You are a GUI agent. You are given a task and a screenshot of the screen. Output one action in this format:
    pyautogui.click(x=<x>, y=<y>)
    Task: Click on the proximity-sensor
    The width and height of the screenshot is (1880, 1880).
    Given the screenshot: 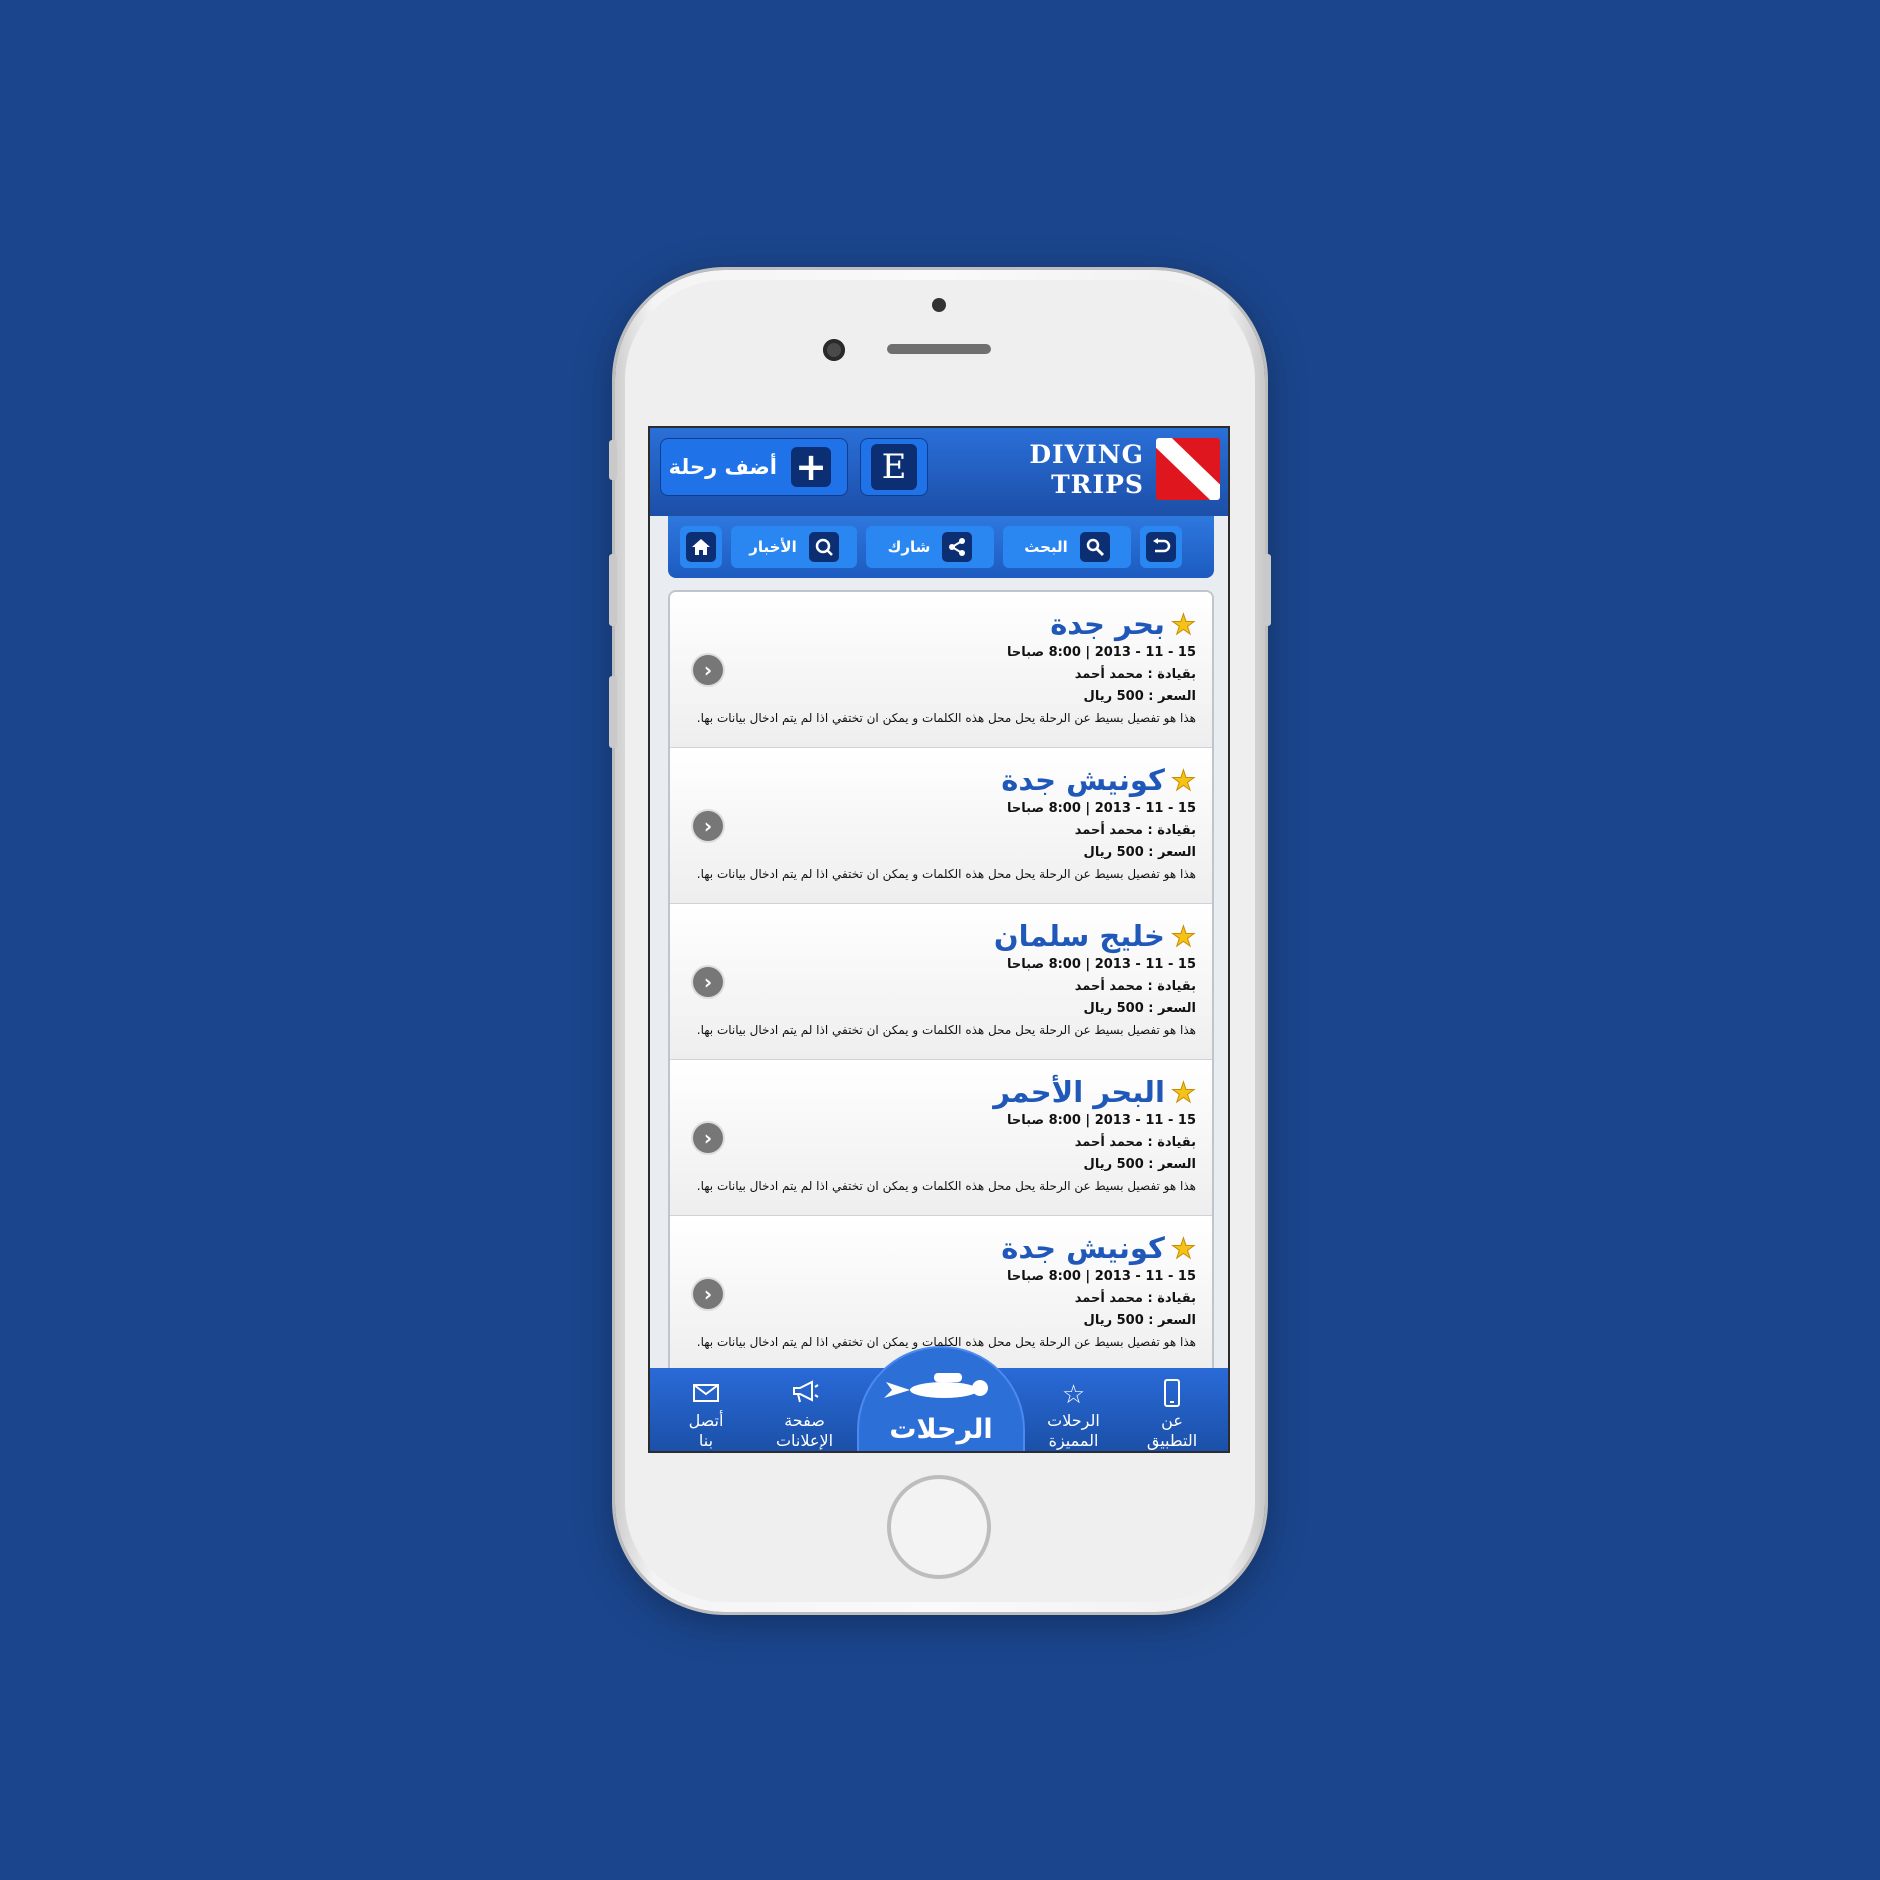 What is the action you would take?
    pyautogui.click(x=939, y=305)
    